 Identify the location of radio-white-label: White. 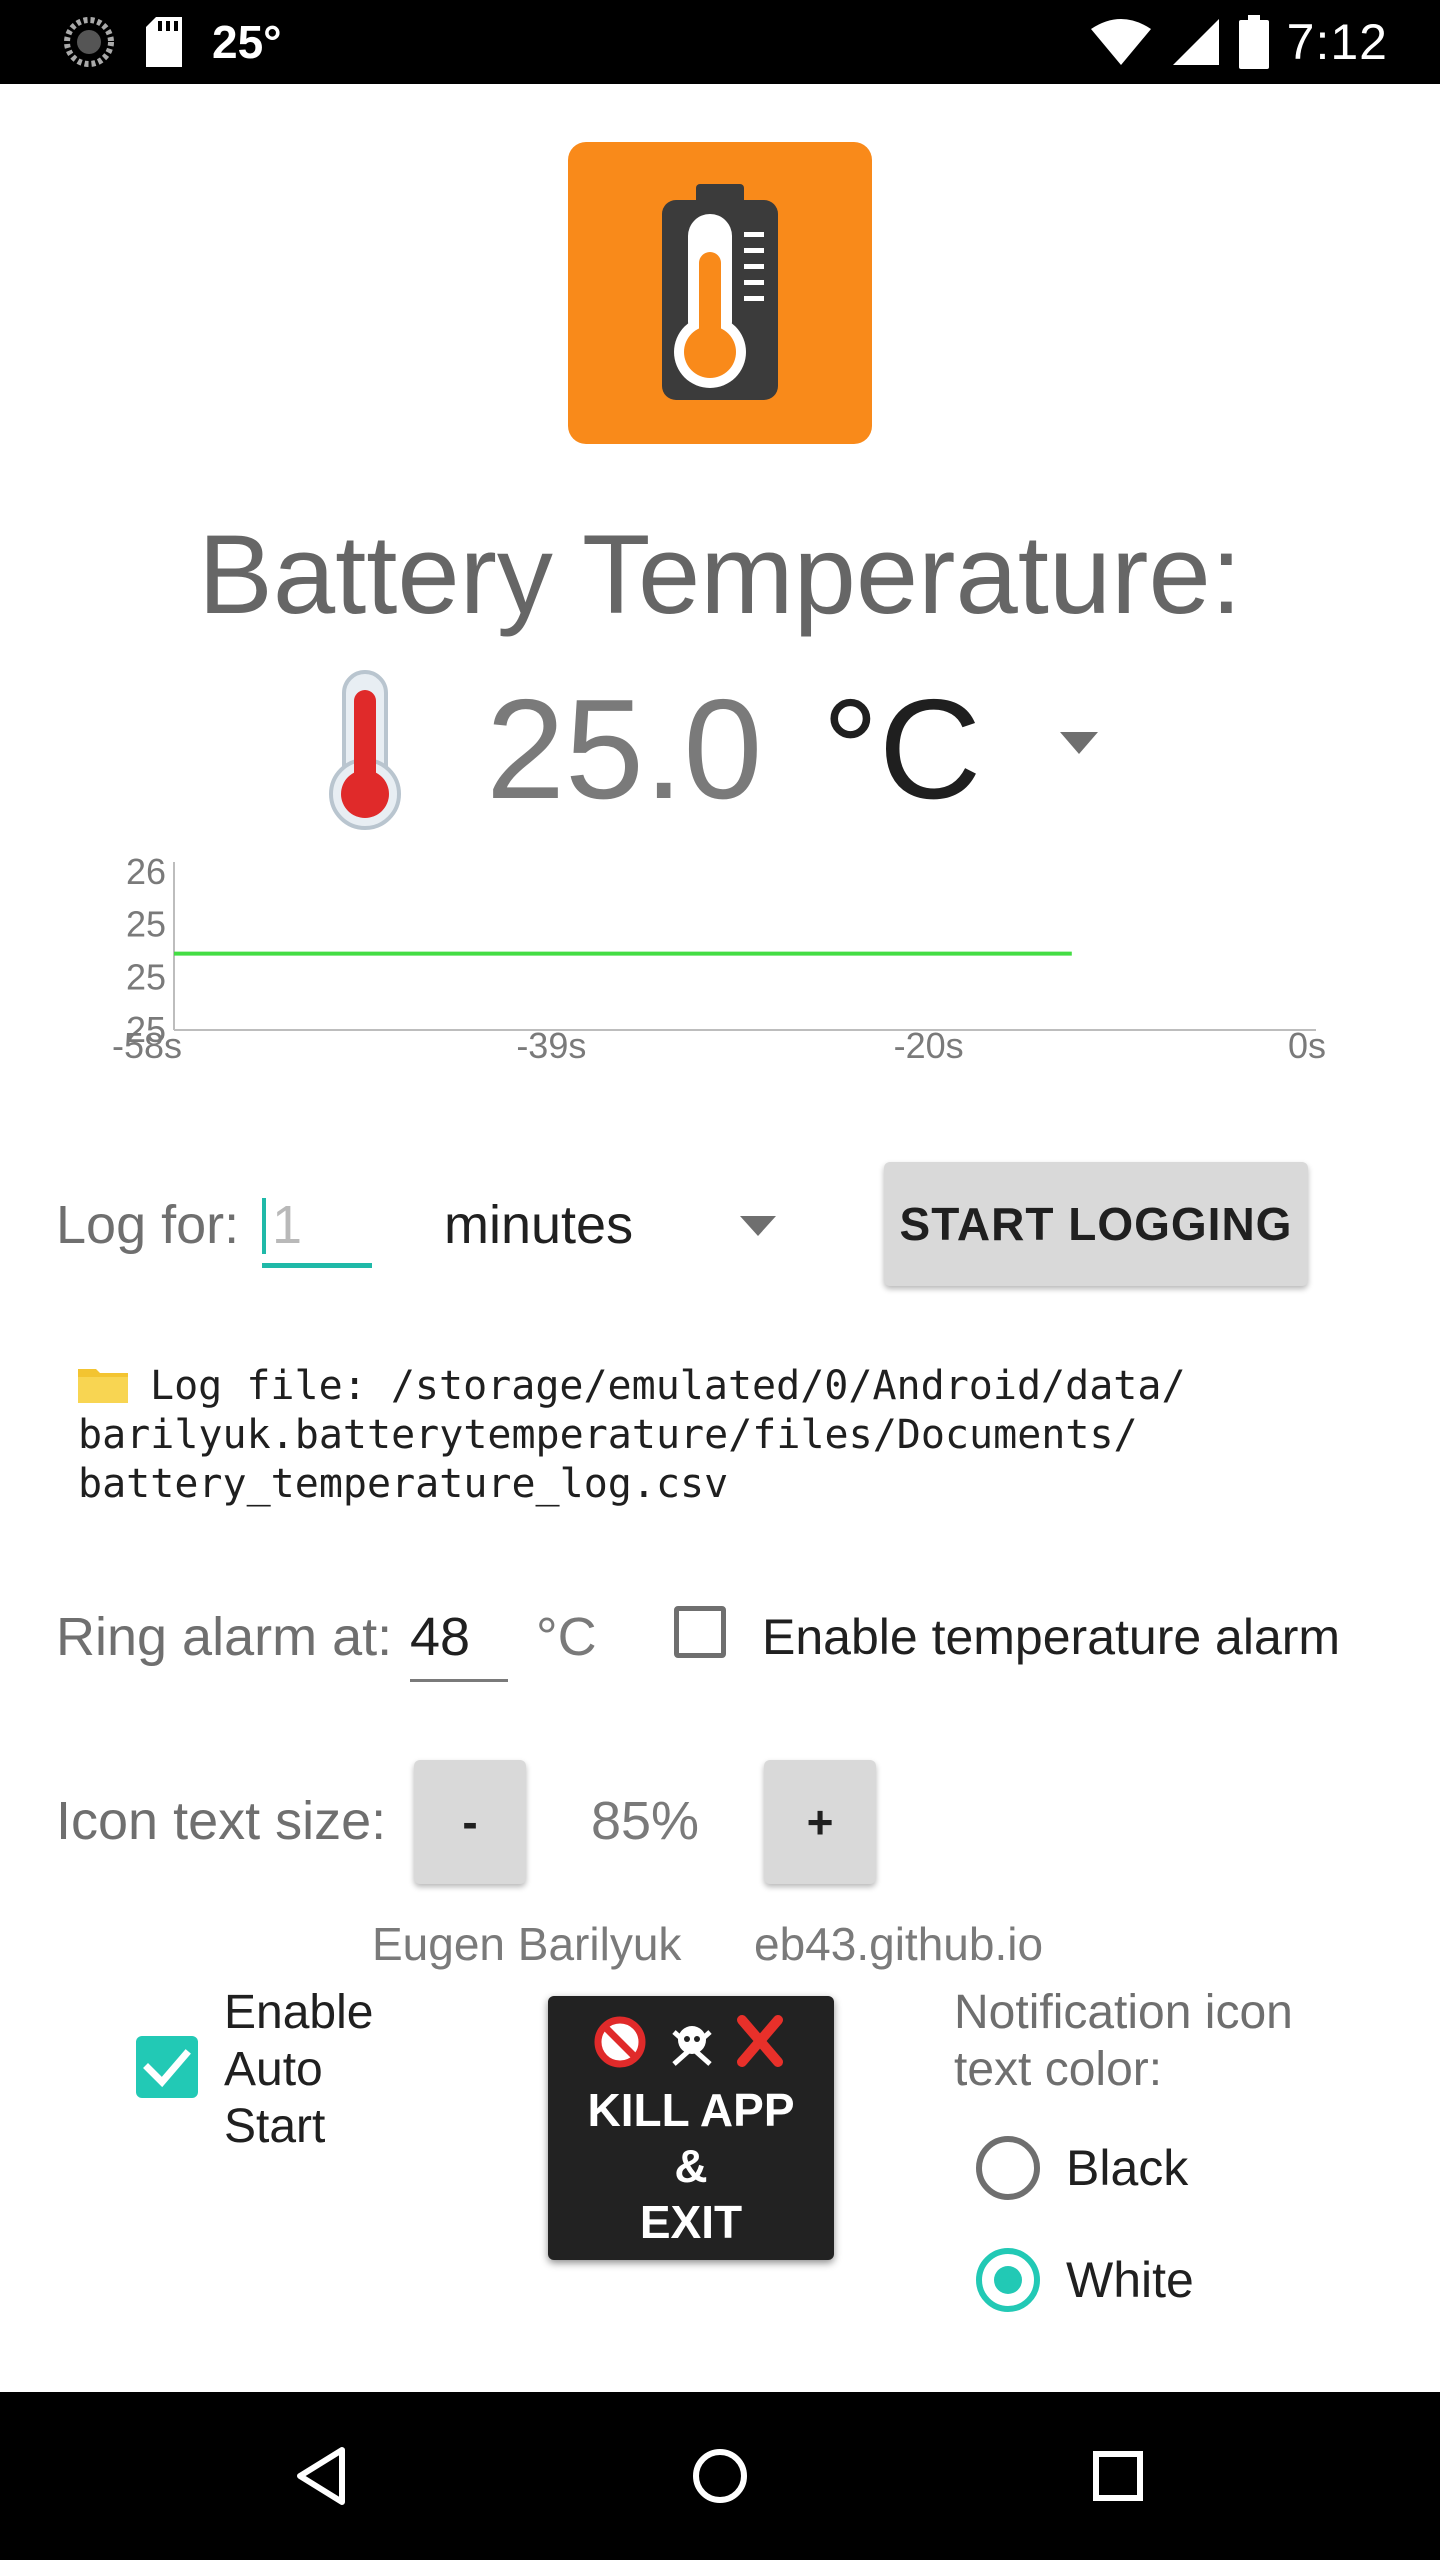
(1130, 2280).